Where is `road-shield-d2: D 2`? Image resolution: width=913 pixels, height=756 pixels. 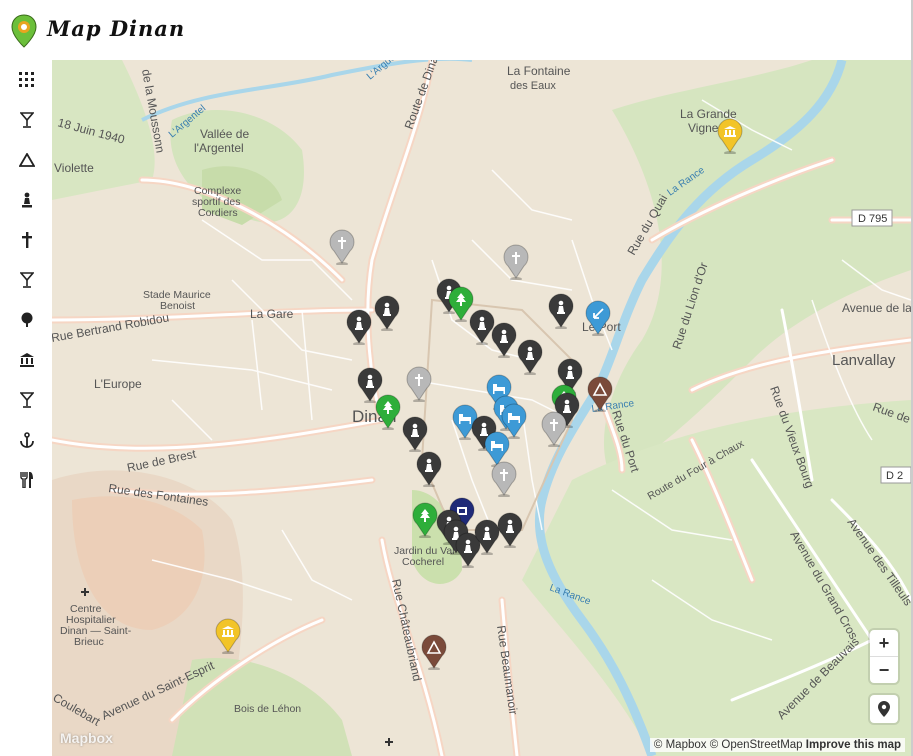 road-shield-d2: D 2 is located at coordinates (895, 475).